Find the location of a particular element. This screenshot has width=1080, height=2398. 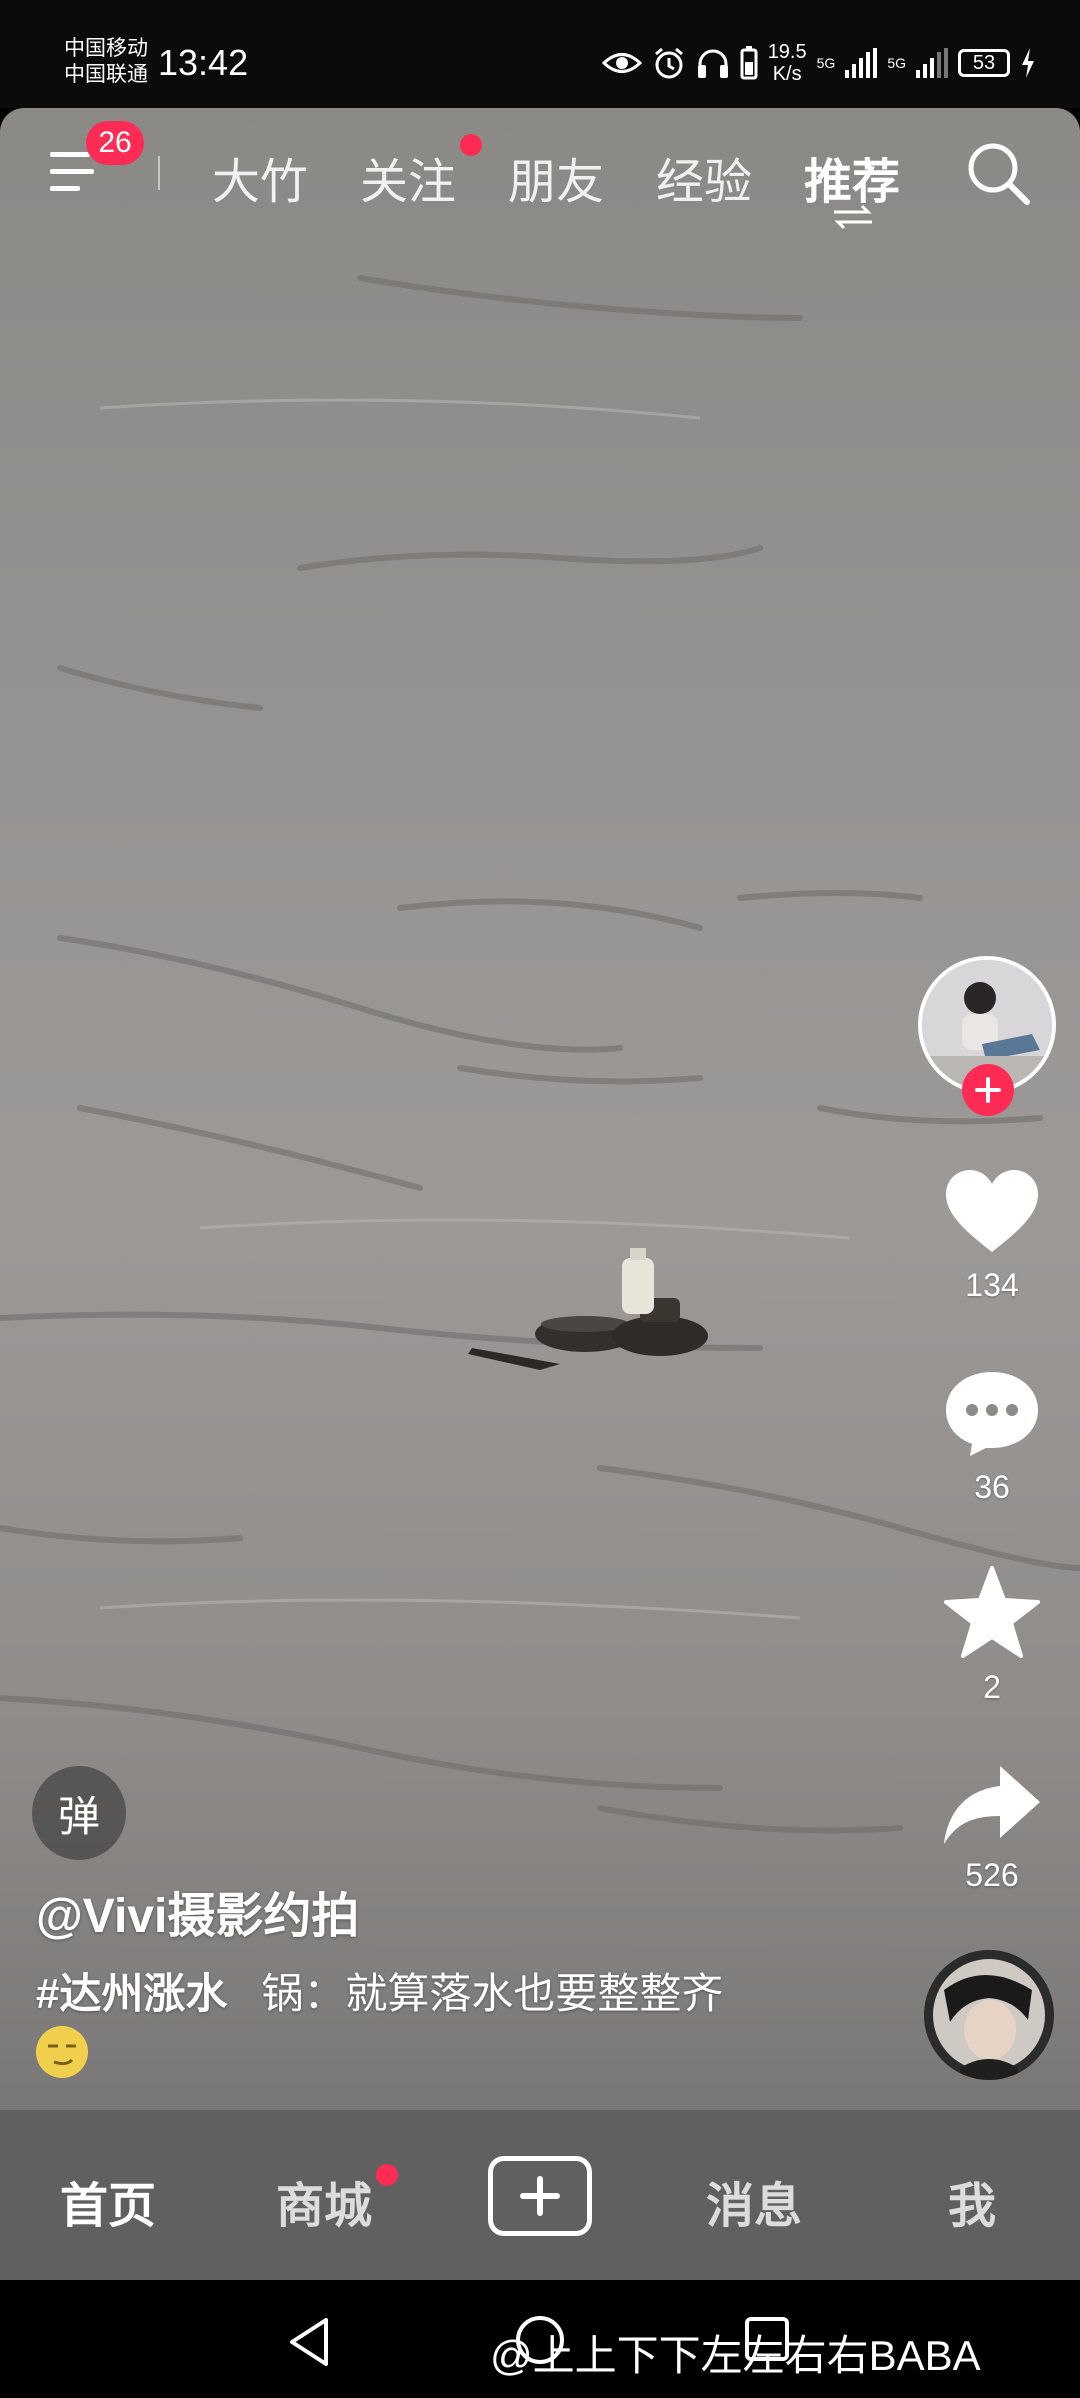

battery-small-icon is located at coordinates (749, 63).